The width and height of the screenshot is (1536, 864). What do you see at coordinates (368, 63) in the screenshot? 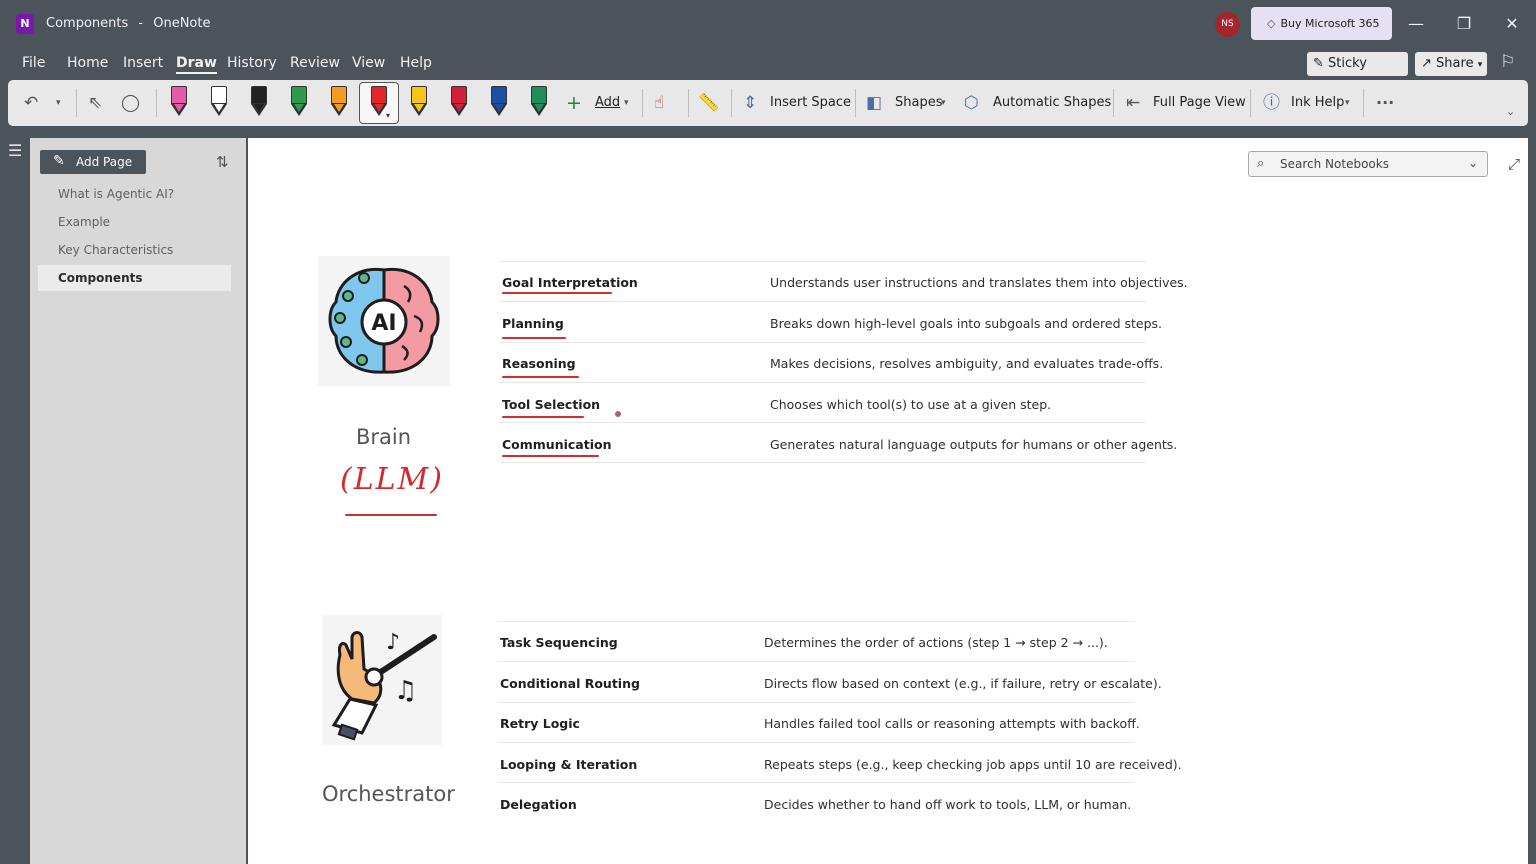
I see `menu-view: View` at bounding box center [368, 63].